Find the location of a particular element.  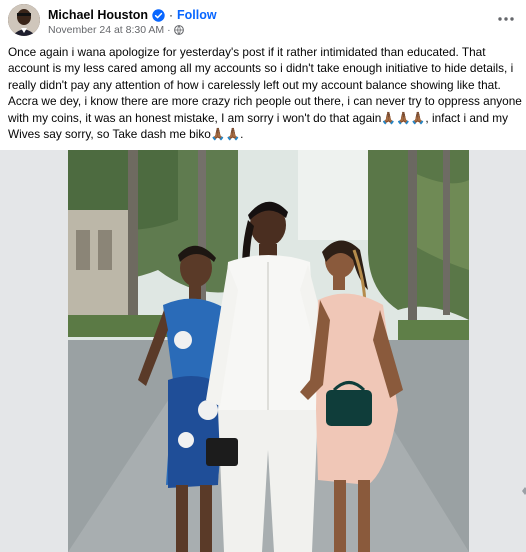

photo-margin-right is located at coordinates (497, 351).